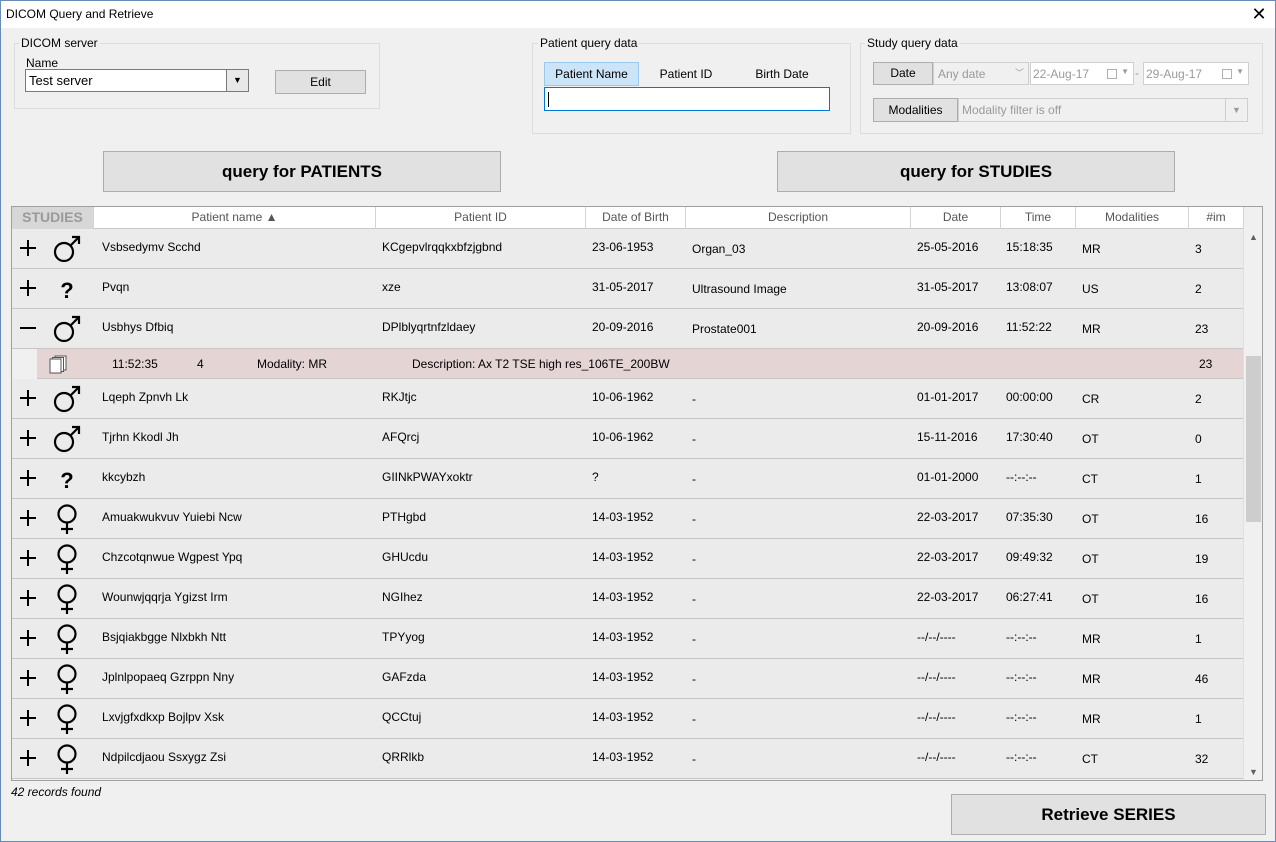 Image resolution: width=1276 pixels, height=842 pixels. What do you see at coordinates (589, 43) in the screenshot?
I see `patient-query-label: Patient query data` at bounding box center [589, 43].